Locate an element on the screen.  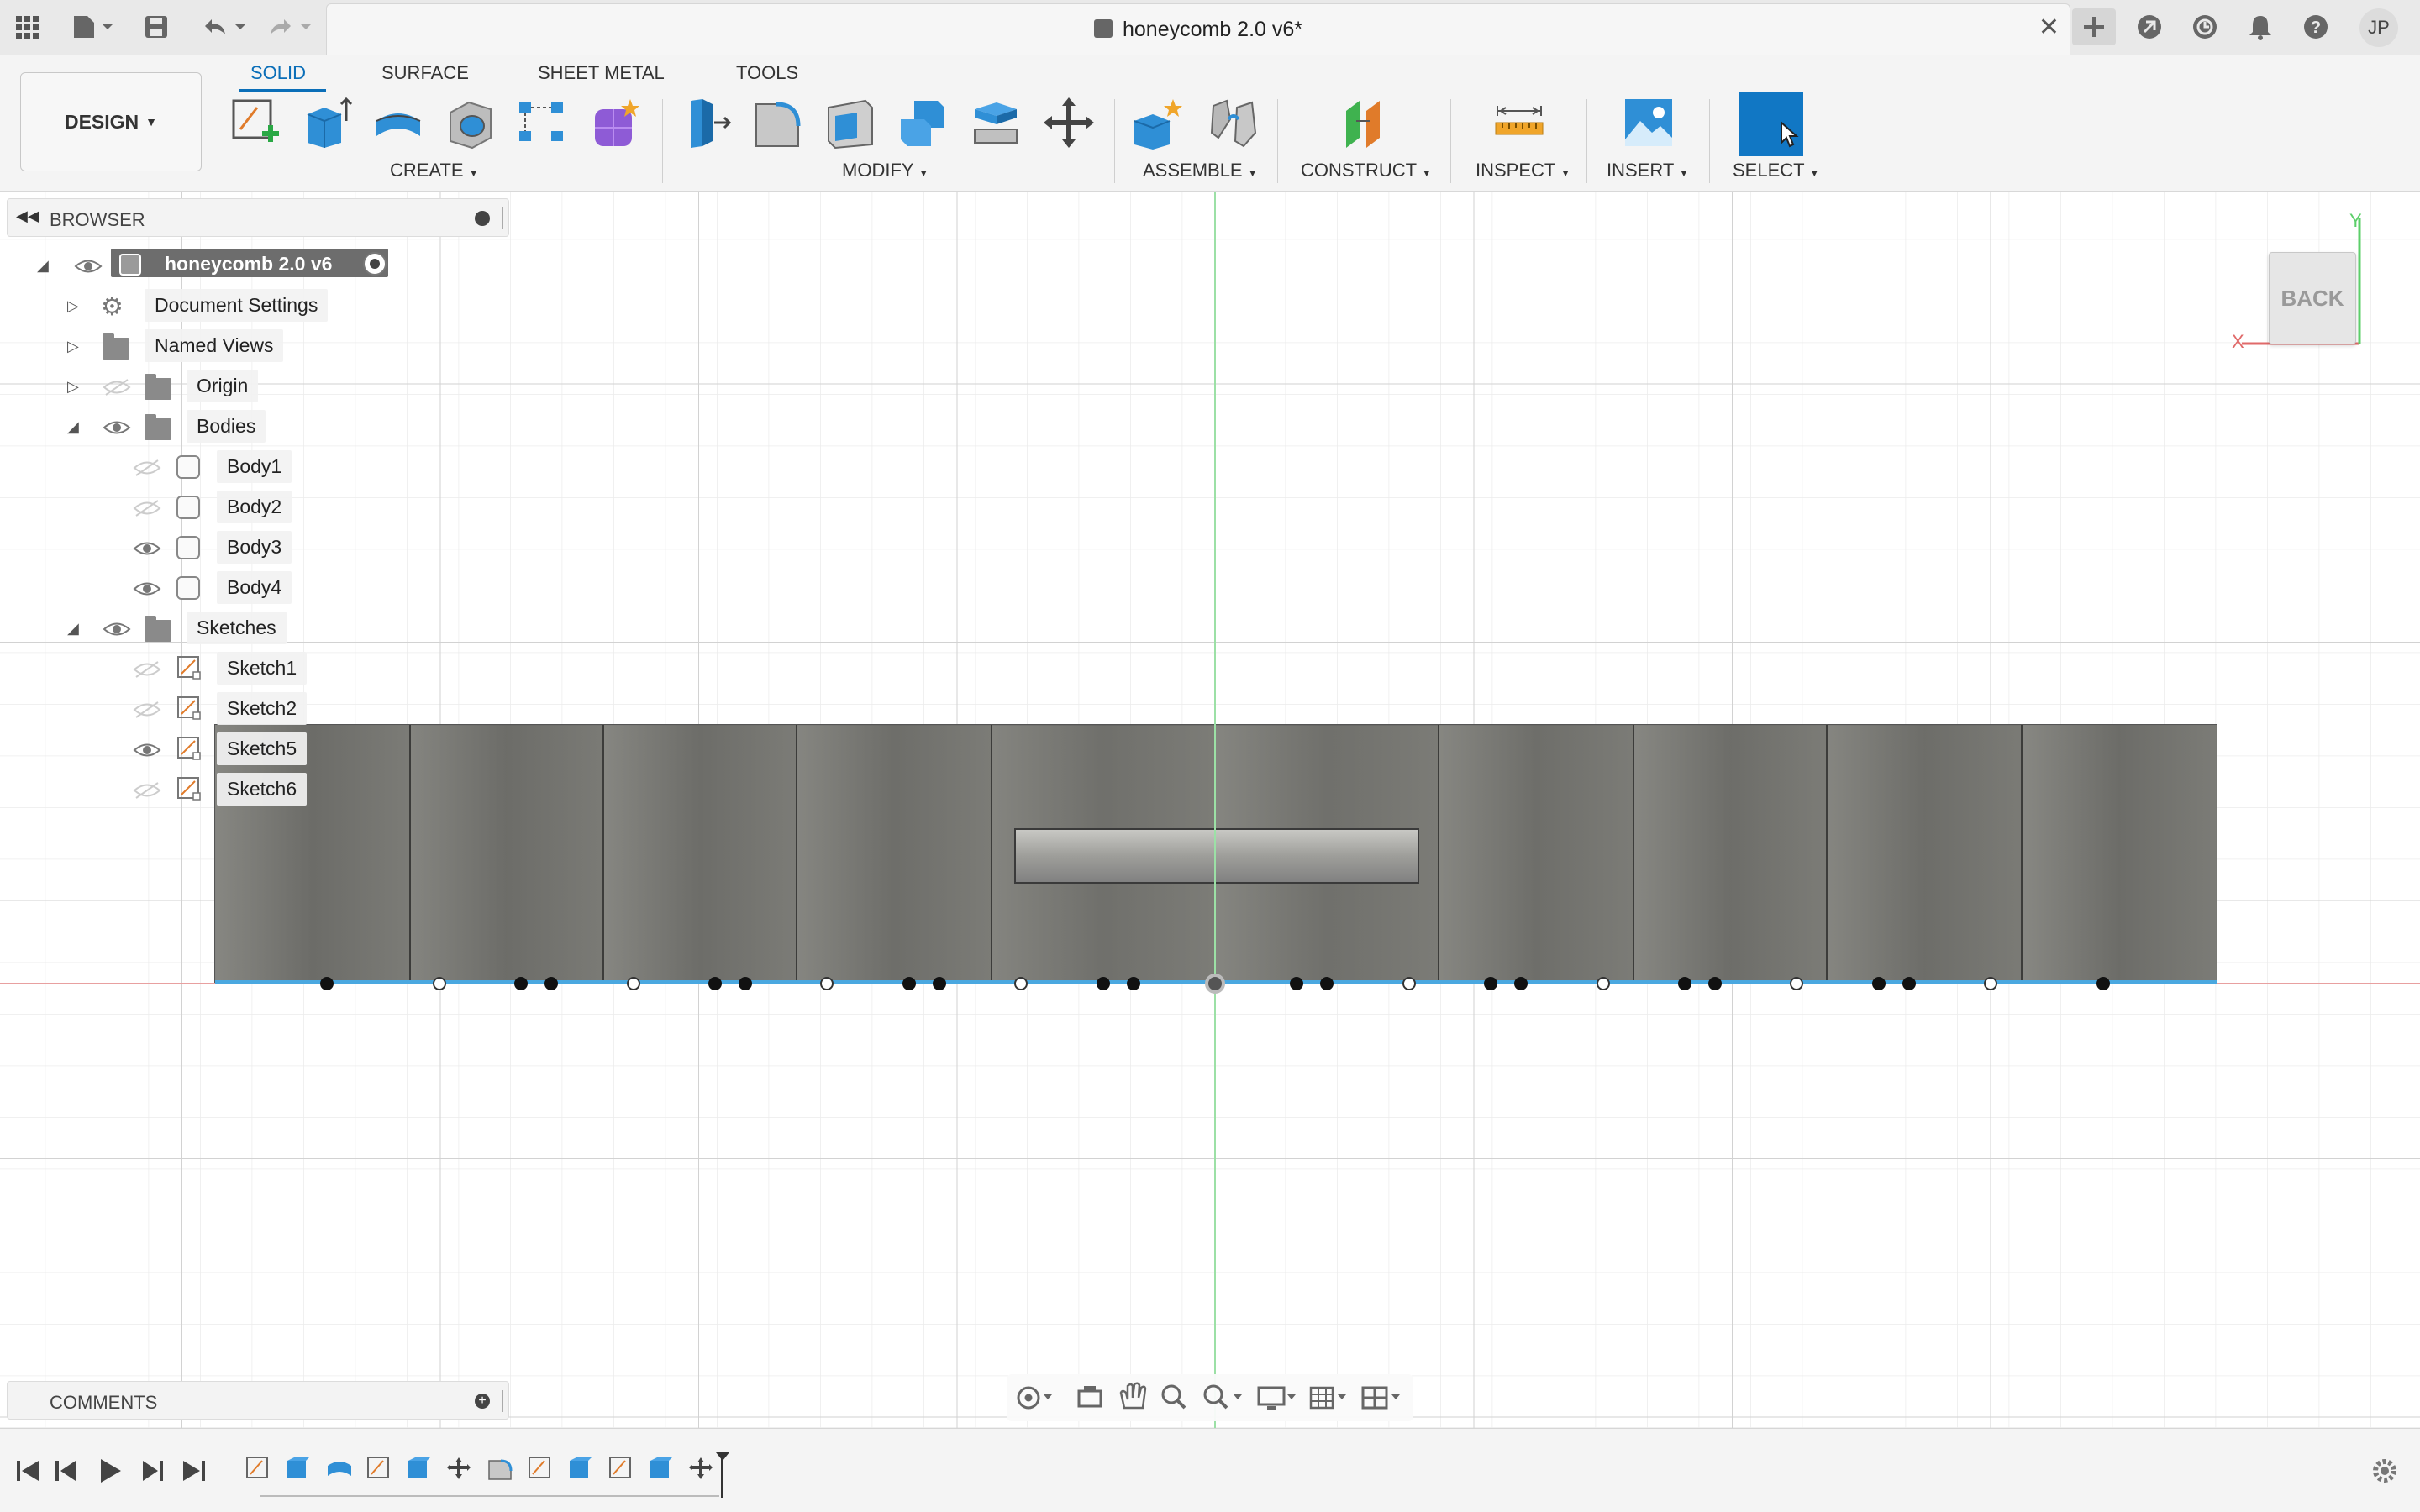
browser-minimize-icon is located at coordinates (482, 218).